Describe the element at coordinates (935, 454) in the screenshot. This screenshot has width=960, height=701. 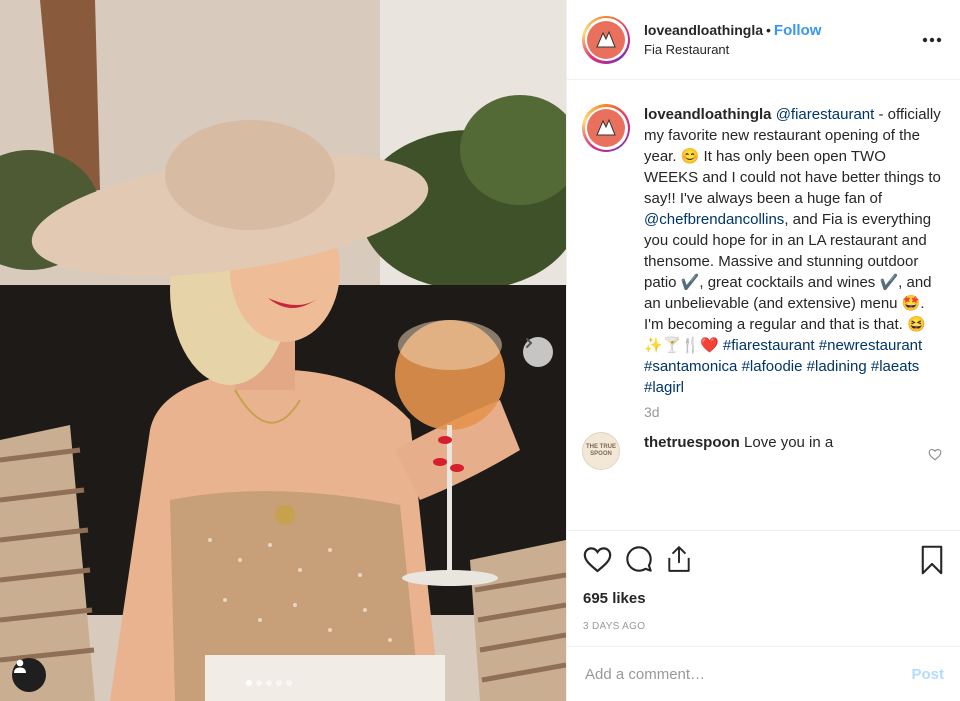
I see `heart-outline-icon` at that location.